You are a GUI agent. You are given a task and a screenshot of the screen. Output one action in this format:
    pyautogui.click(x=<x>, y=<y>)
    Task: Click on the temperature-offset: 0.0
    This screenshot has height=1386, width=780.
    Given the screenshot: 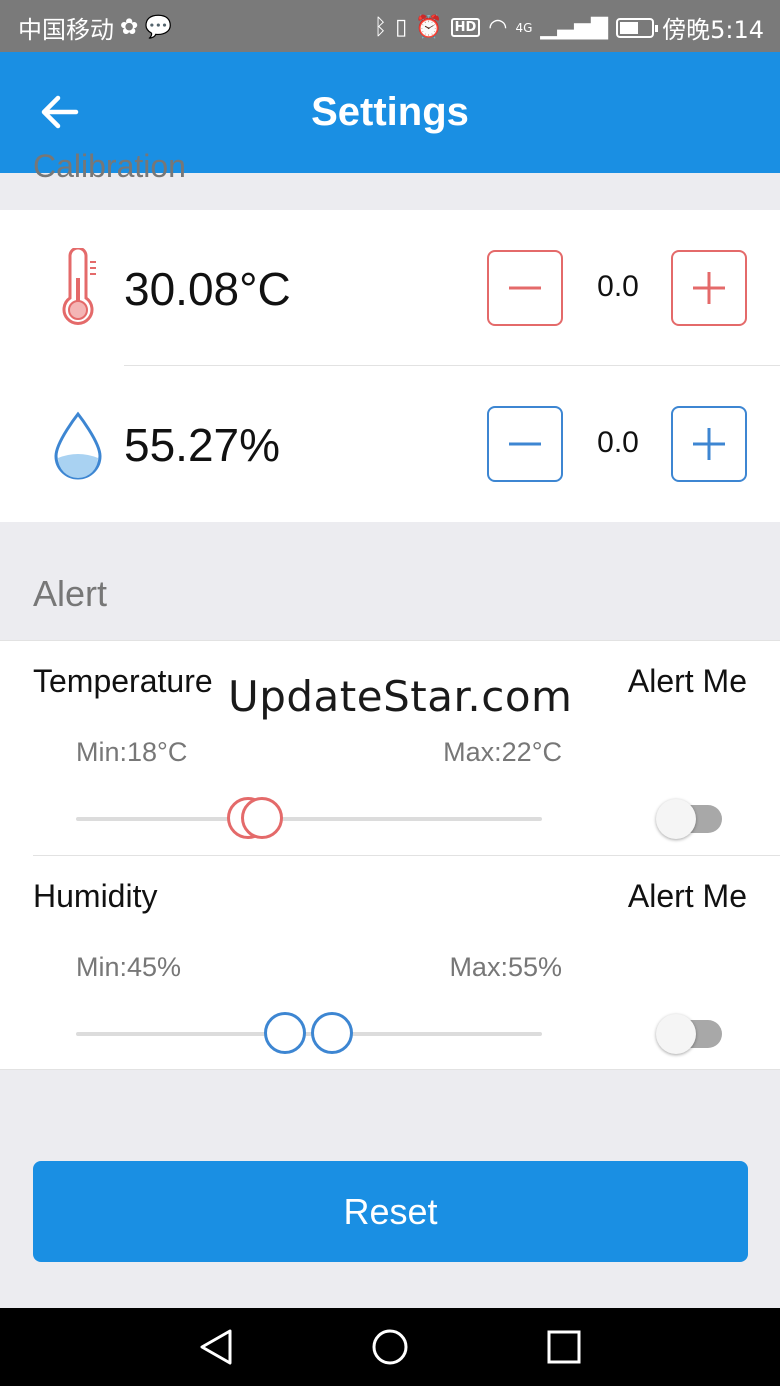 What is the action you would take?
    pyautogui.click(x=618, y=286)
    